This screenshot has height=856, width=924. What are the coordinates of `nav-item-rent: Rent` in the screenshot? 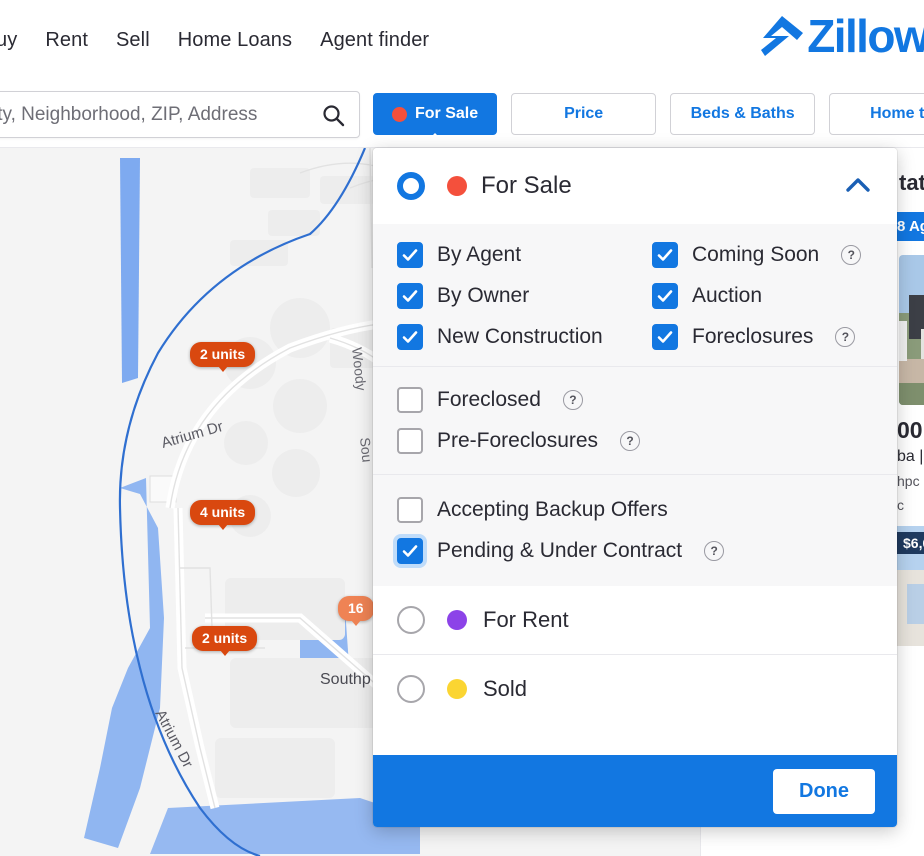 It's located at (66, 40).